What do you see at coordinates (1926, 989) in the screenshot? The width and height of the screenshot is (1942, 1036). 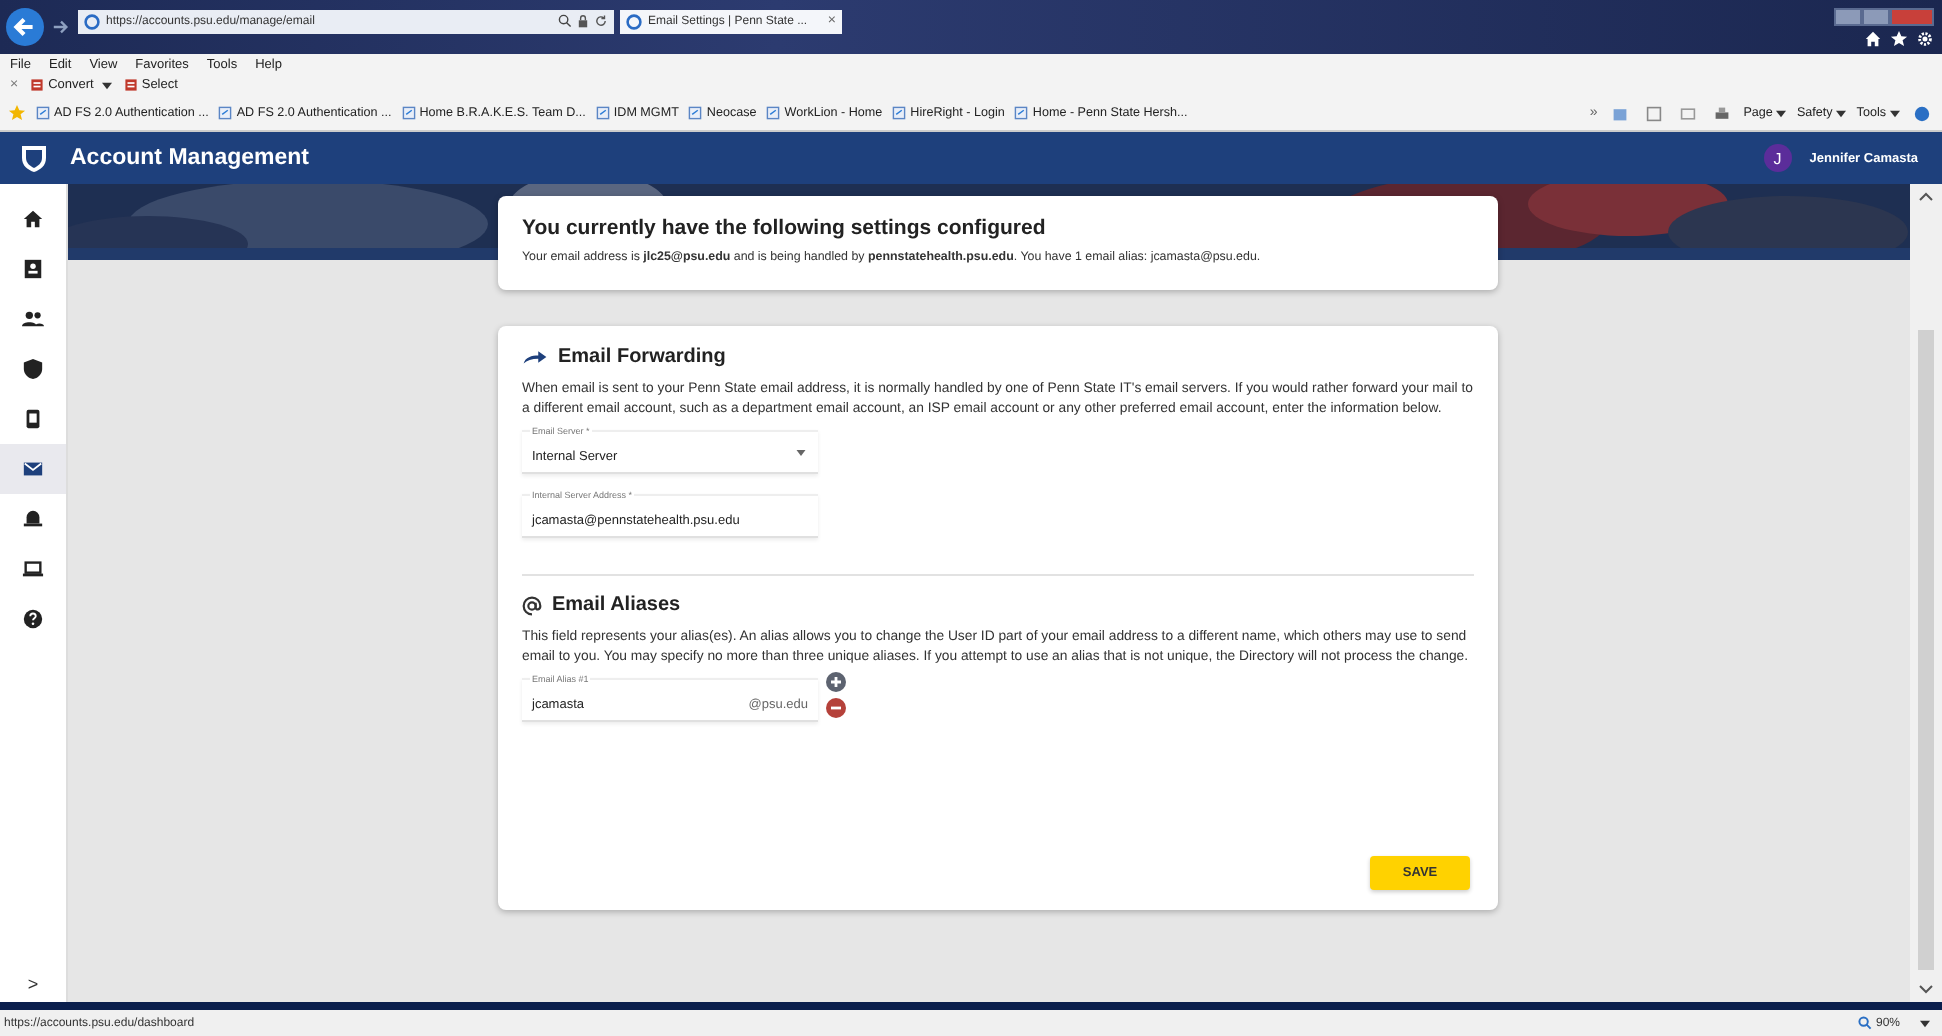 I see `scroll-down-icon` at bounding box center [1926, 989].